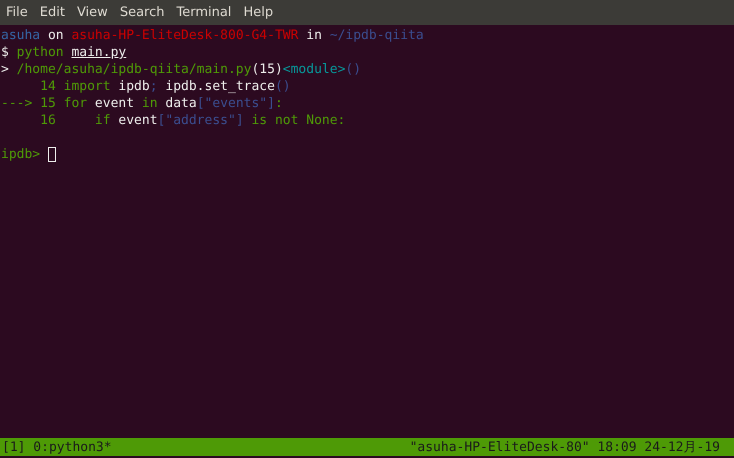 This screenshot has width=734, height=458. What do you see at coordinates (192, 120) in the screenshot?
I see `terminal-line: 16 if event["address"] is not None:` at bounding box center [192, 120].